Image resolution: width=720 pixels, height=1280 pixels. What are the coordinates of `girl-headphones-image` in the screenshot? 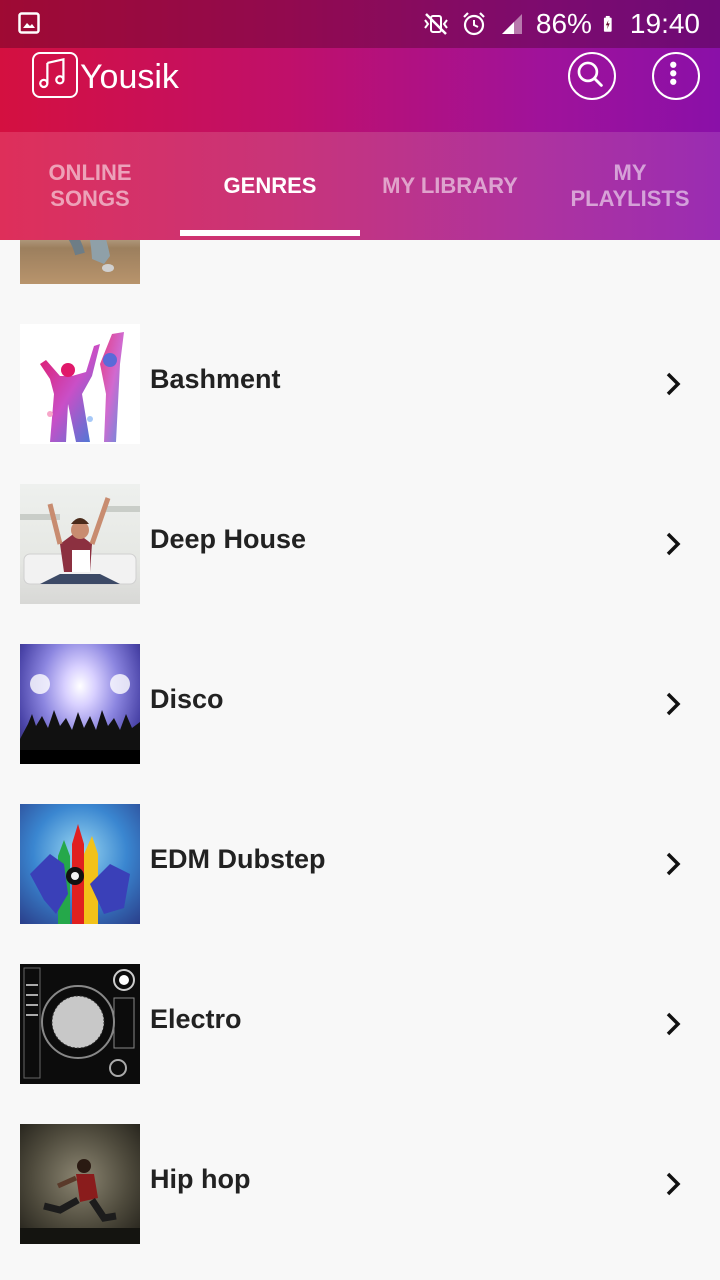 It's located at (80, 541).